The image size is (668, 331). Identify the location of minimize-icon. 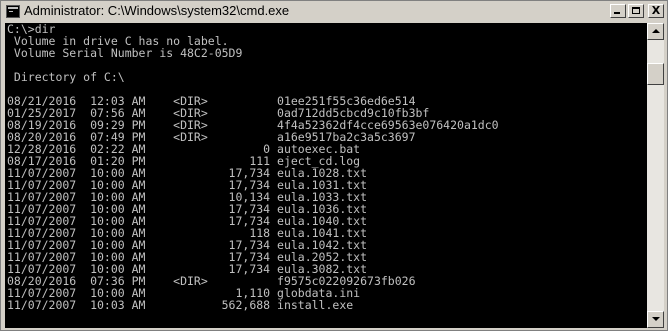
(617, 13).